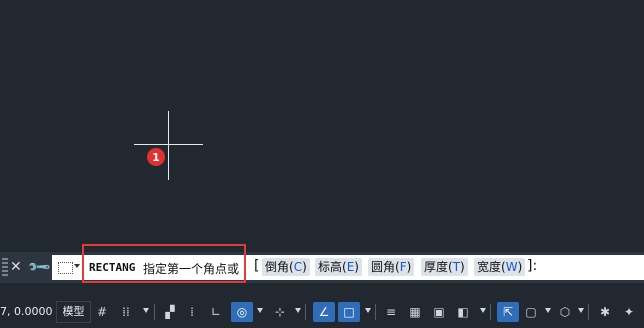 The height and width of the screenshot is (328, 644). What do you see at coordinates (532, 266) in the screenshot?
I see `options-close-bracket: ]:` at bounding box center [532, 266].